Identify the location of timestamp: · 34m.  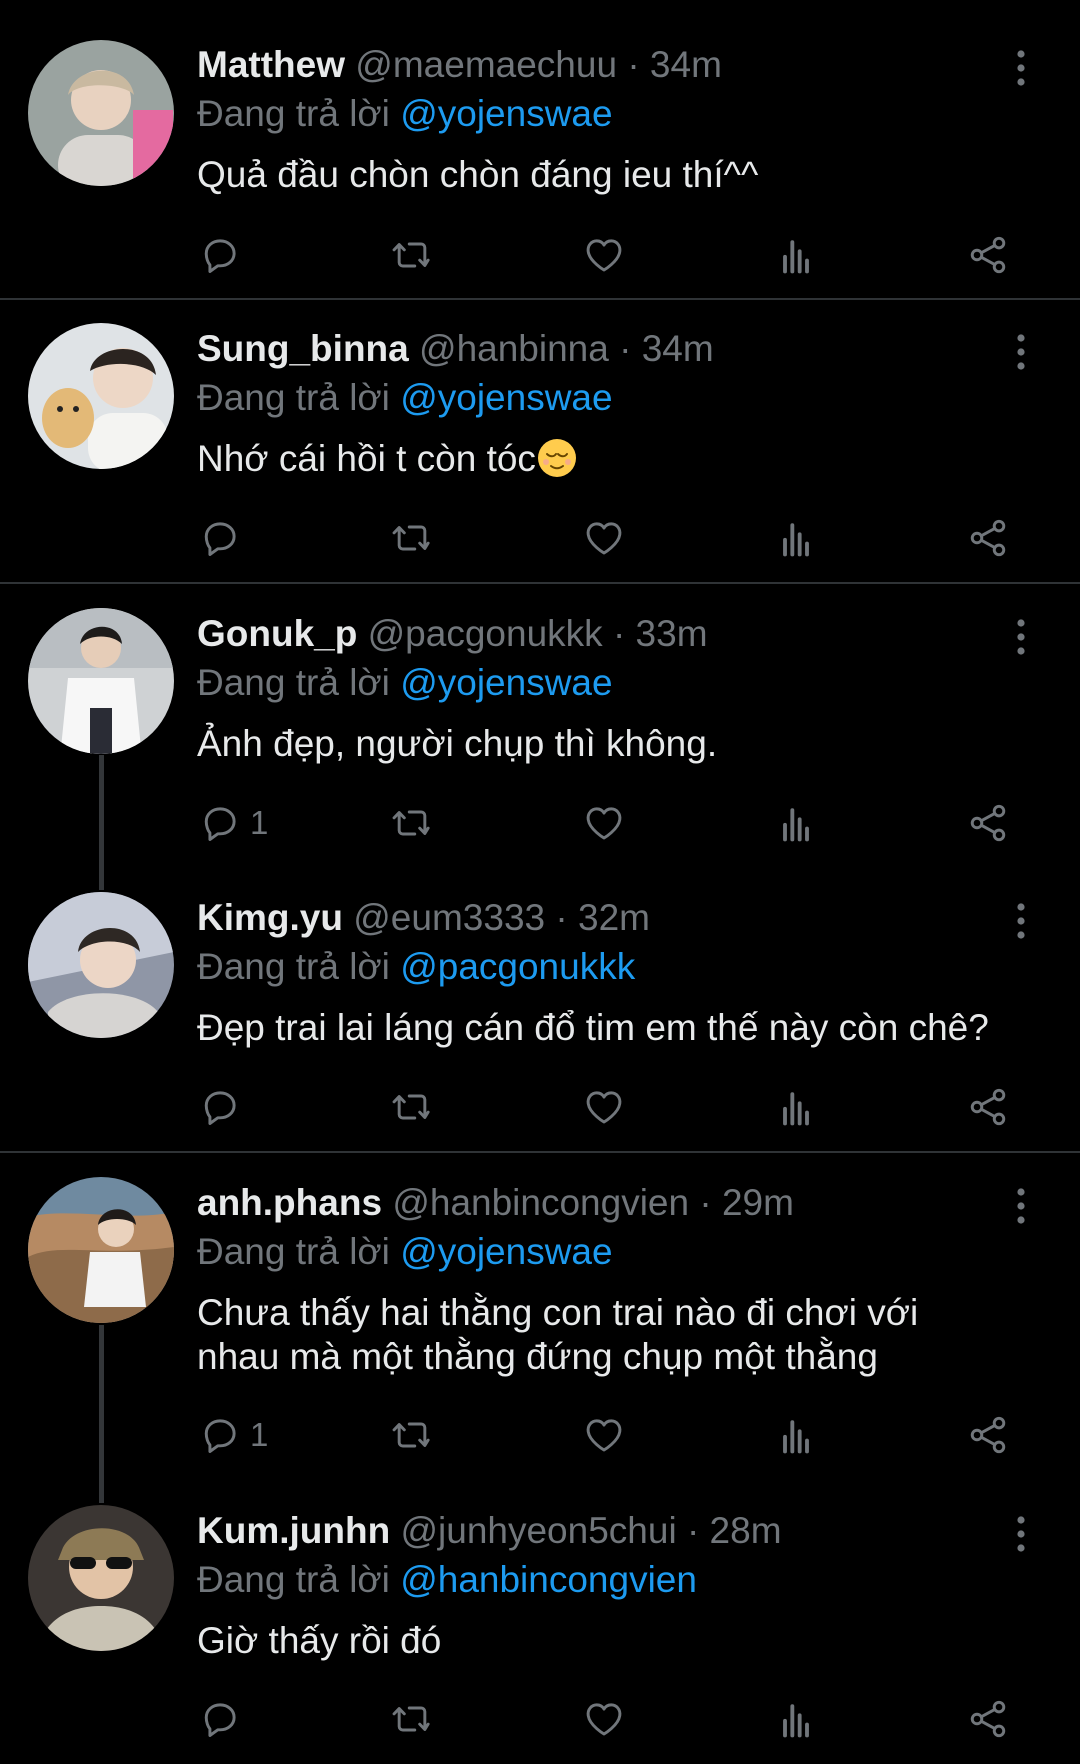
(666, 348).